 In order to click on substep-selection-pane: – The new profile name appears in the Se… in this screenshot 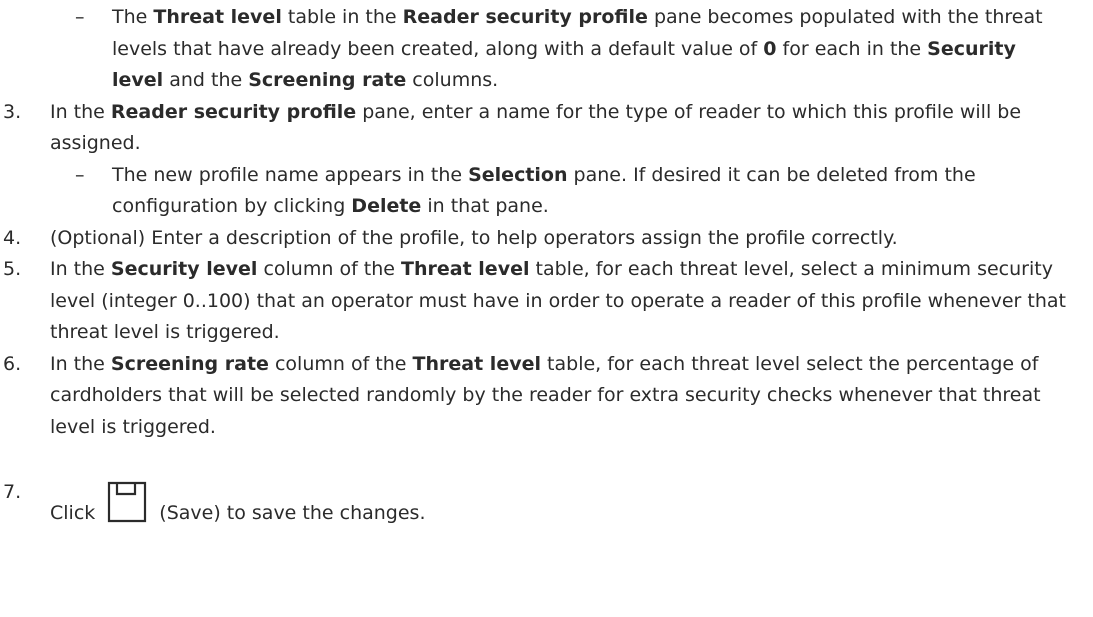, I will do `click(546, 191)`.